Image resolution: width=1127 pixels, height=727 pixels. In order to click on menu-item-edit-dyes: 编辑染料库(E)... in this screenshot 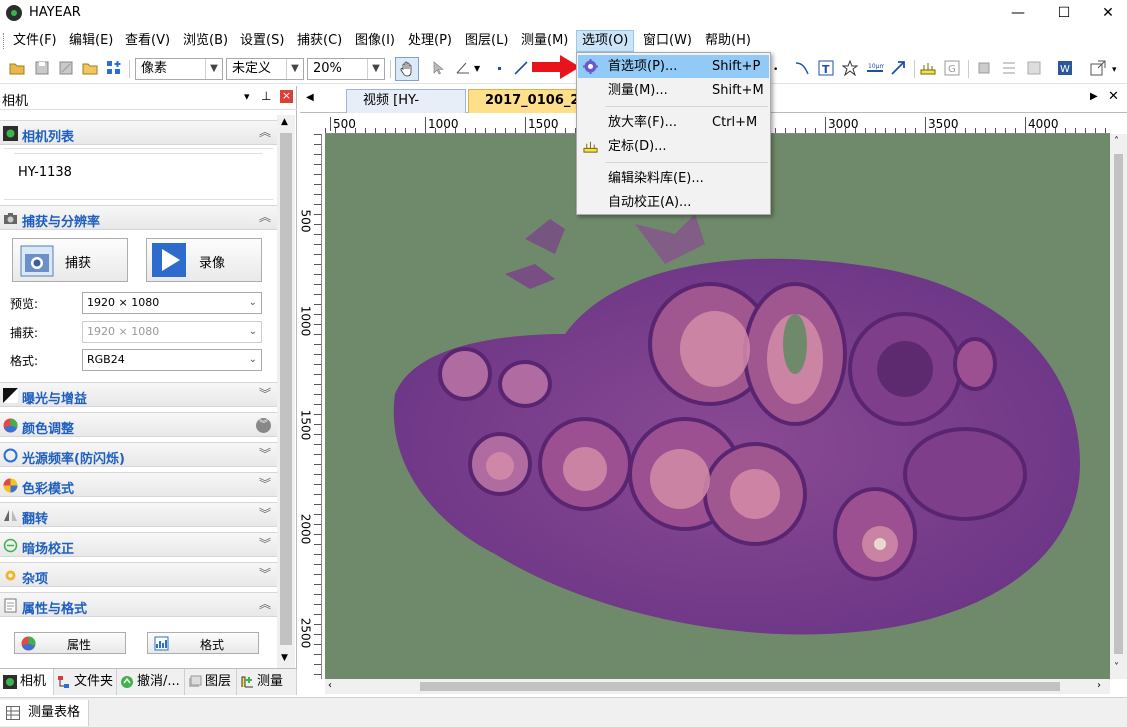, I will do `click(673, 178)`.